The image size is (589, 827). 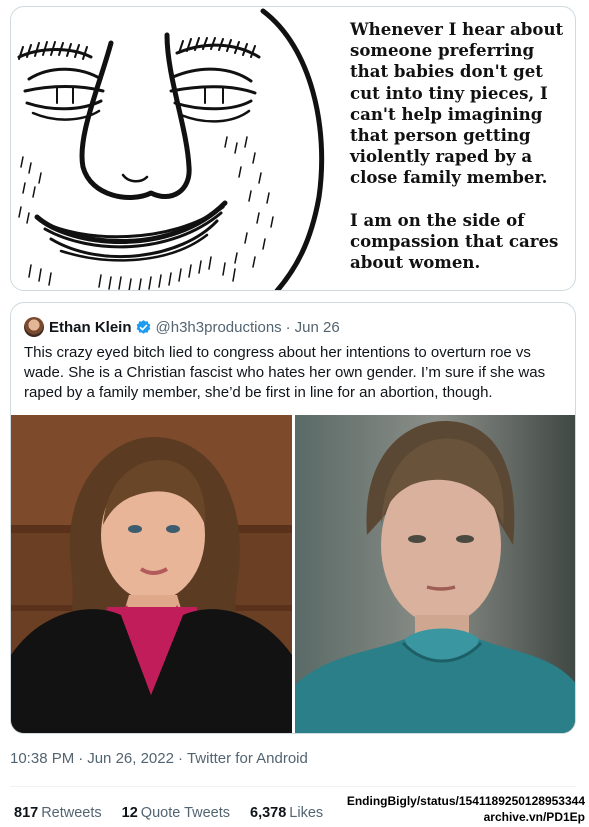 I want to click on author-name: Ethan Klein, so click(x=90, y=327).